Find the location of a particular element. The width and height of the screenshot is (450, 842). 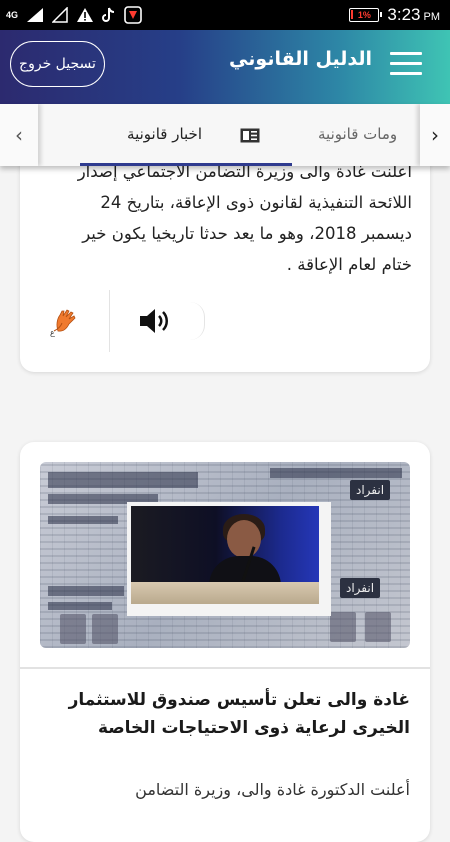

scroll-right-arrow-icon: › is located at coordinates (435, 135).